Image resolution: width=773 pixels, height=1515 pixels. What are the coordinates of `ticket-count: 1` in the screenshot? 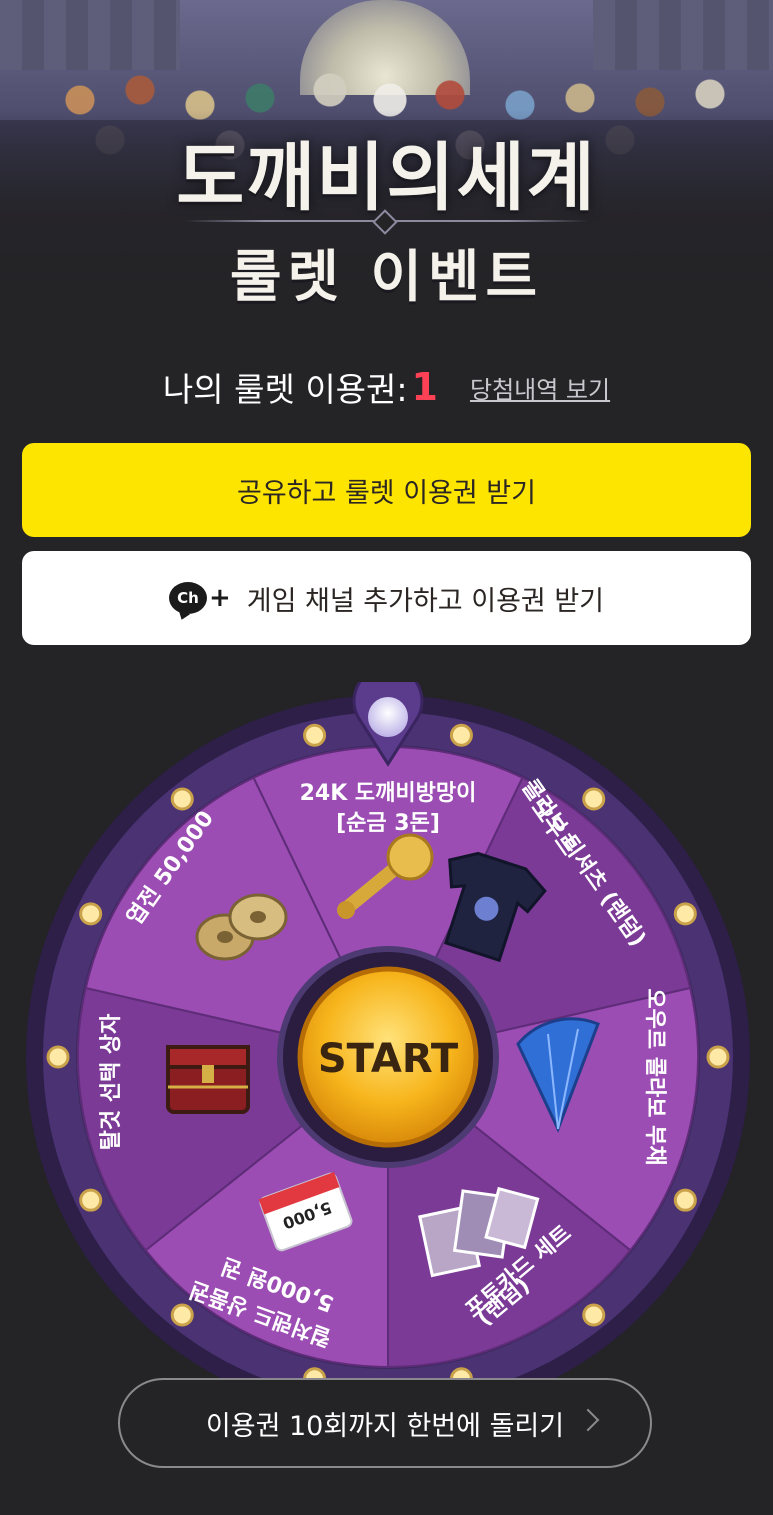 It's located at (424, 387).